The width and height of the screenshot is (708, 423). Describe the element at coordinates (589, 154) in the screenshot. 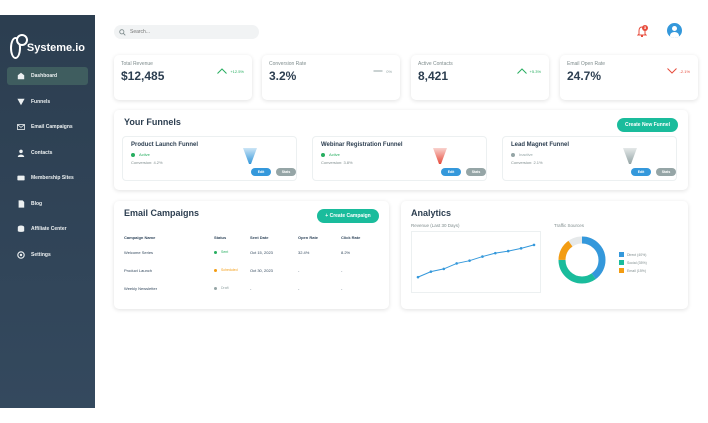

I see `funnel-status: Inactive` at that location.